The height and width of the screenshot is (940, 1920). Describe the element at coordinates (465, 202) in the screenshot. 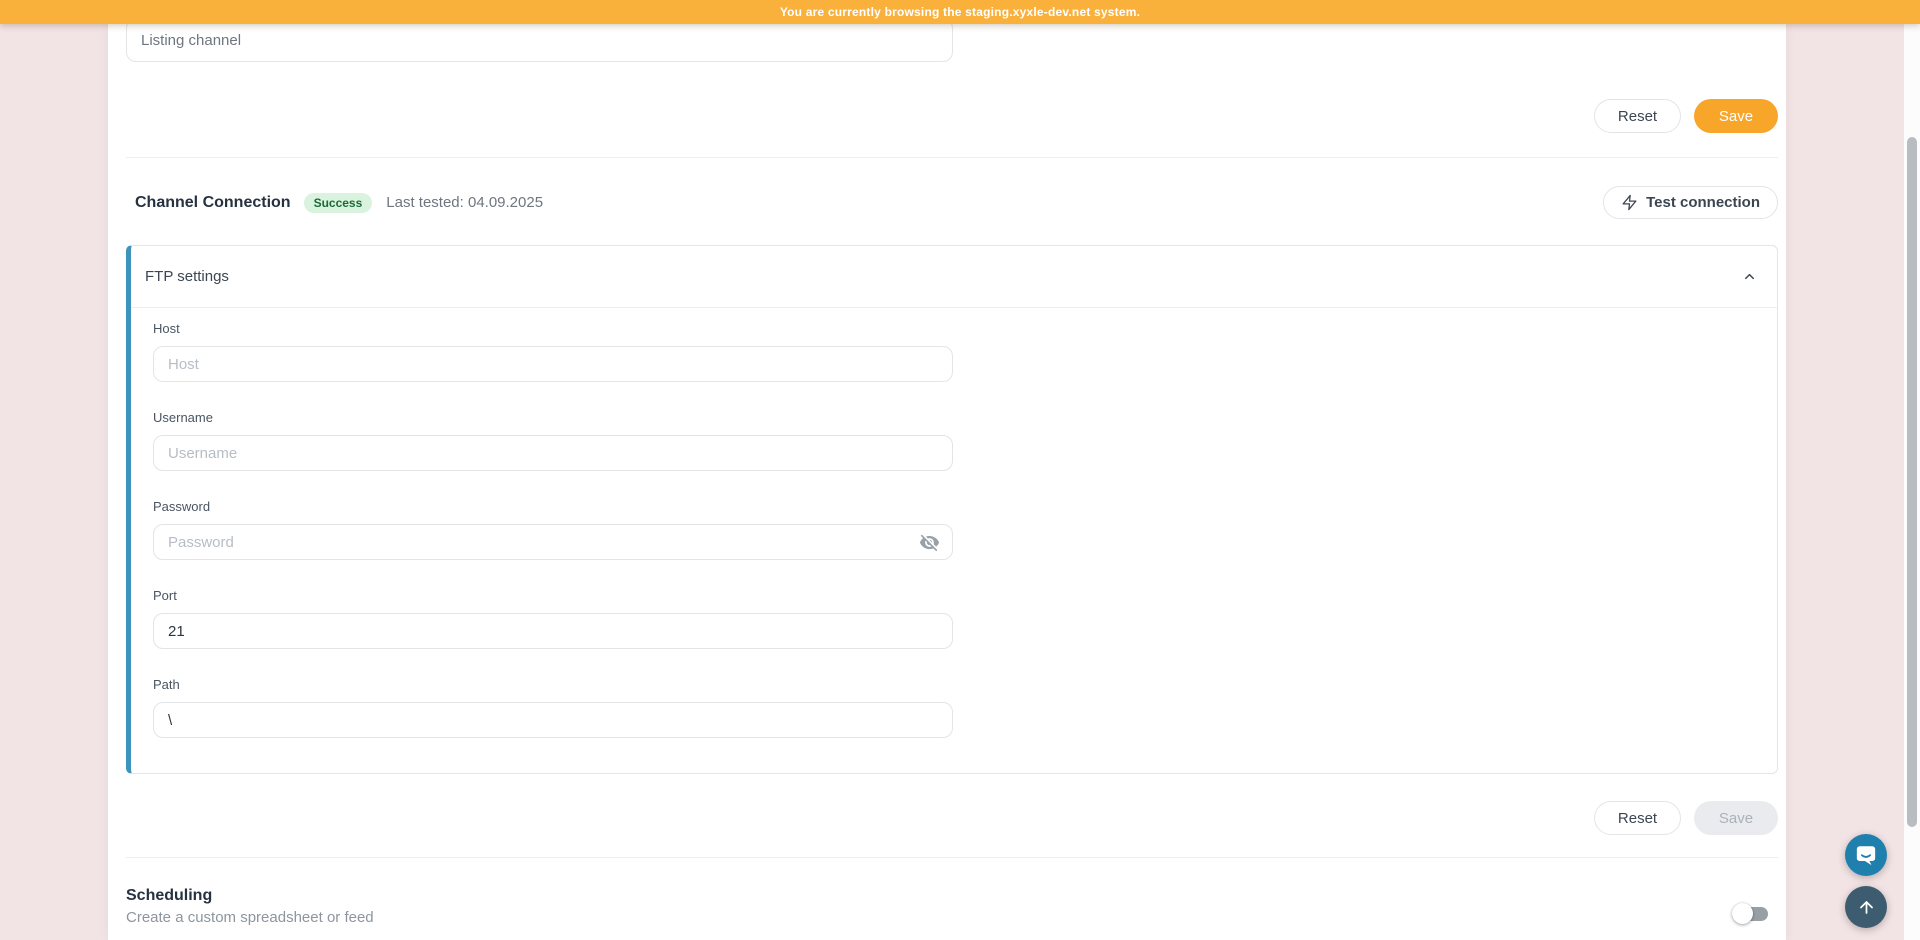

I see `last-tested-text: Last tested: 04.09.2025` at that location.